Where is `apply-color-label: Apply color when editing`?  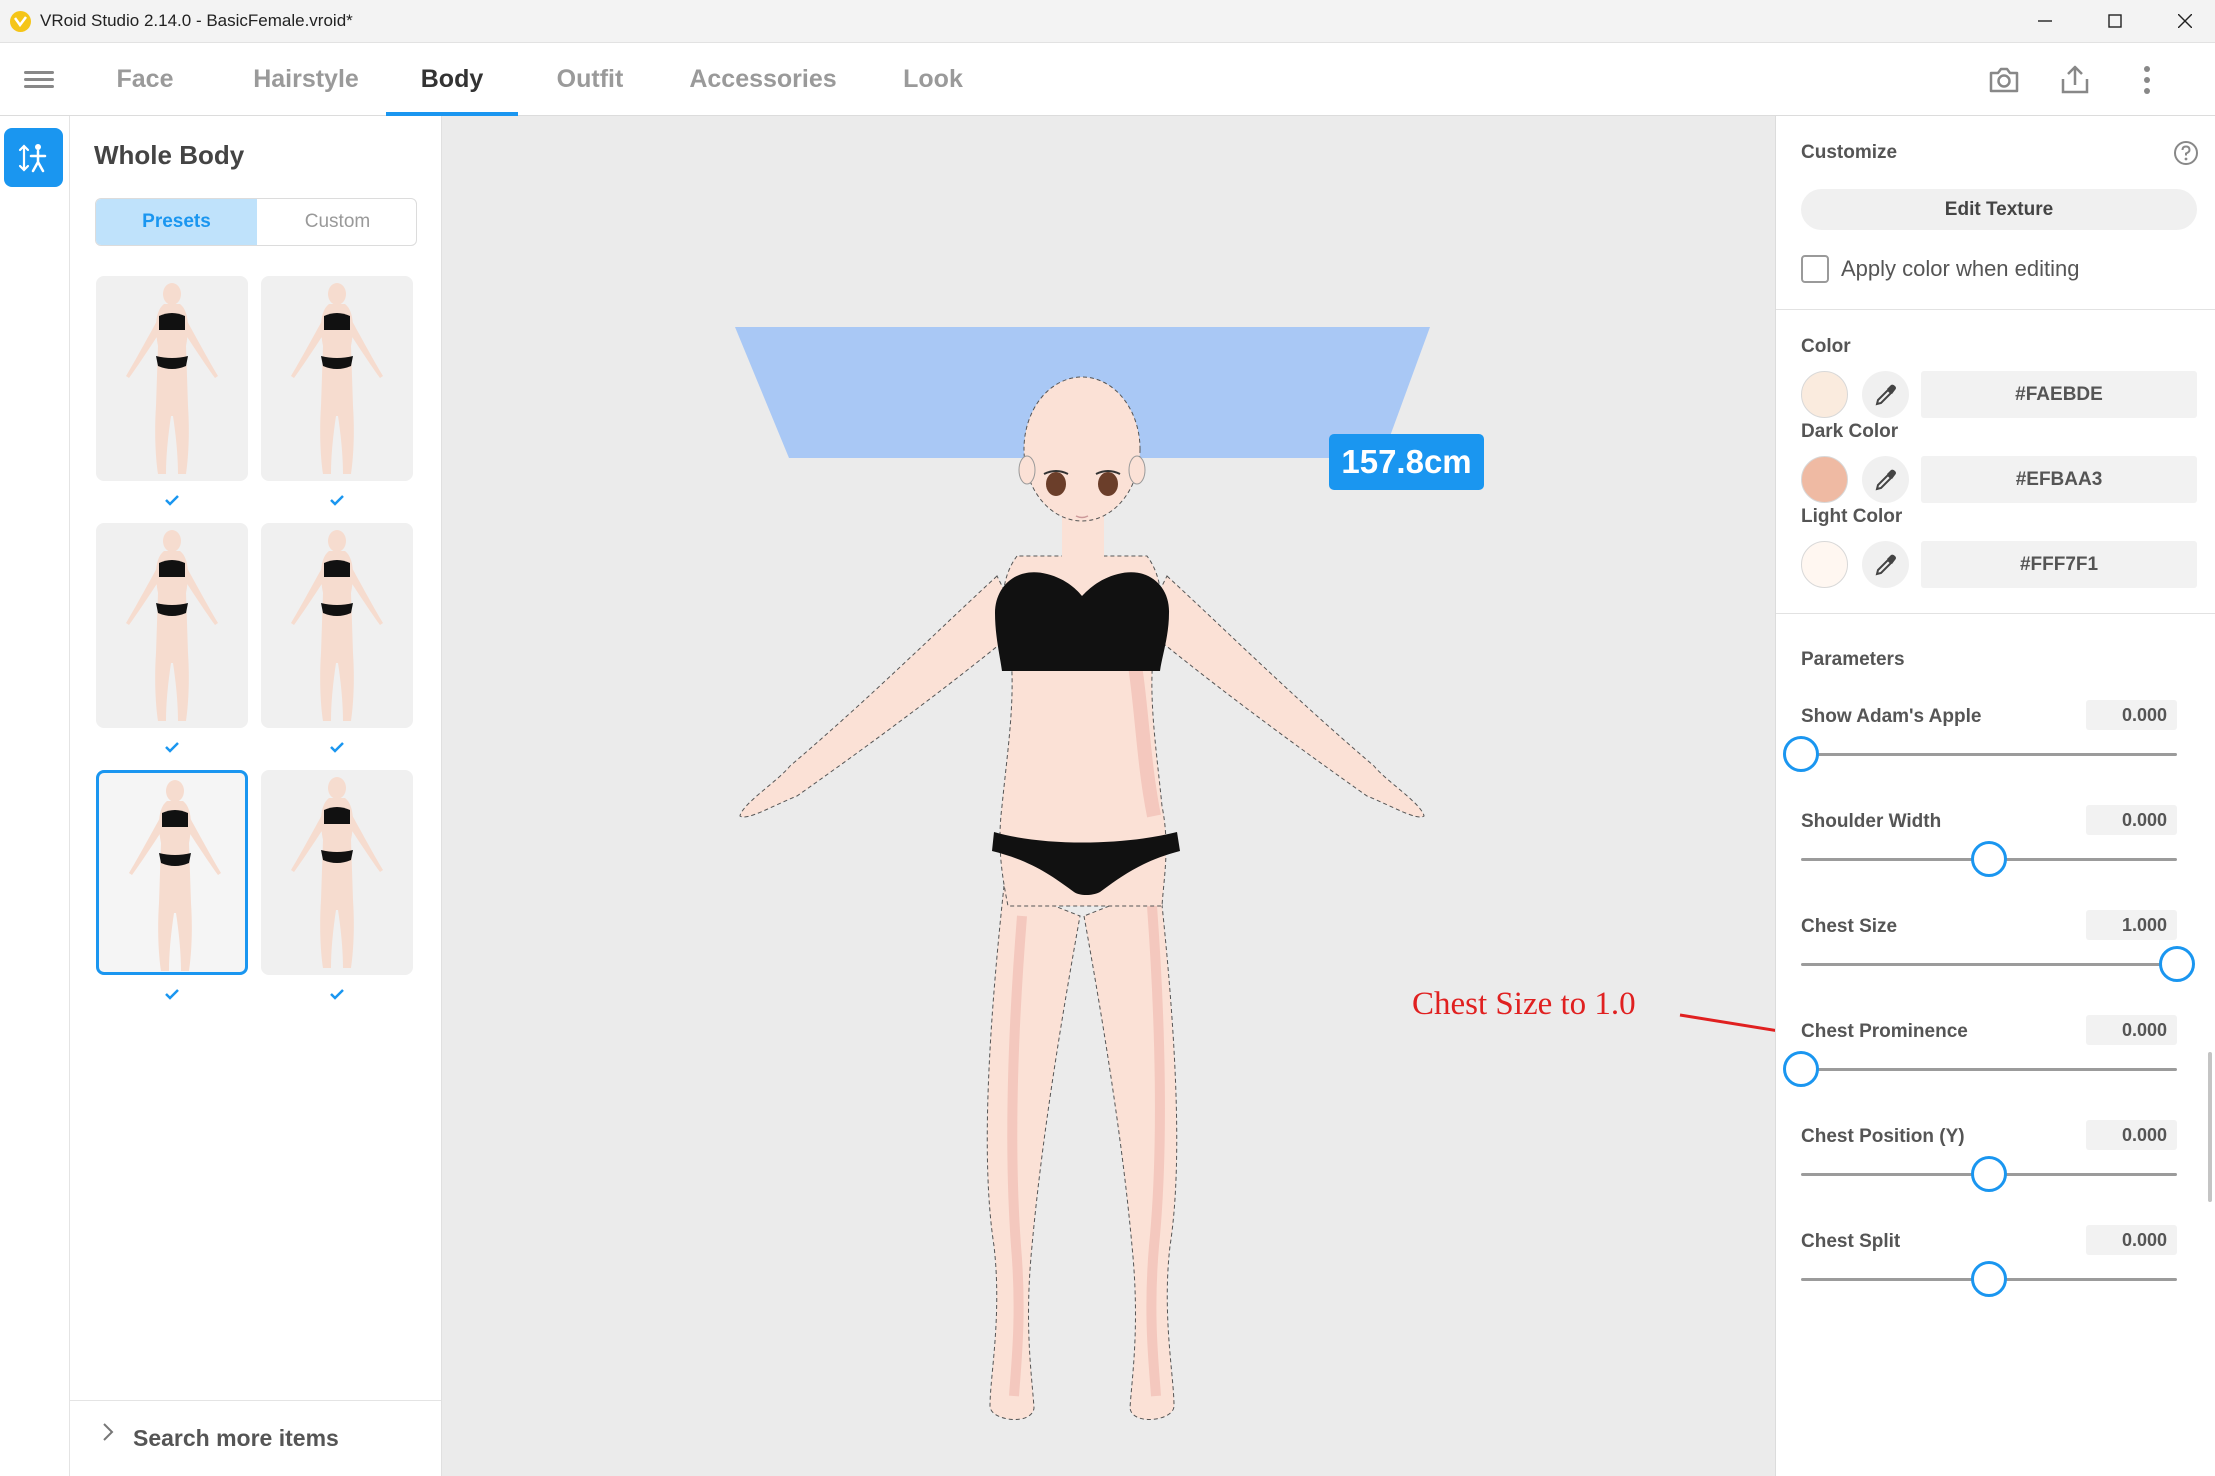
apply-color-label: Apply color when editing is located at coordinates (1960, 268).